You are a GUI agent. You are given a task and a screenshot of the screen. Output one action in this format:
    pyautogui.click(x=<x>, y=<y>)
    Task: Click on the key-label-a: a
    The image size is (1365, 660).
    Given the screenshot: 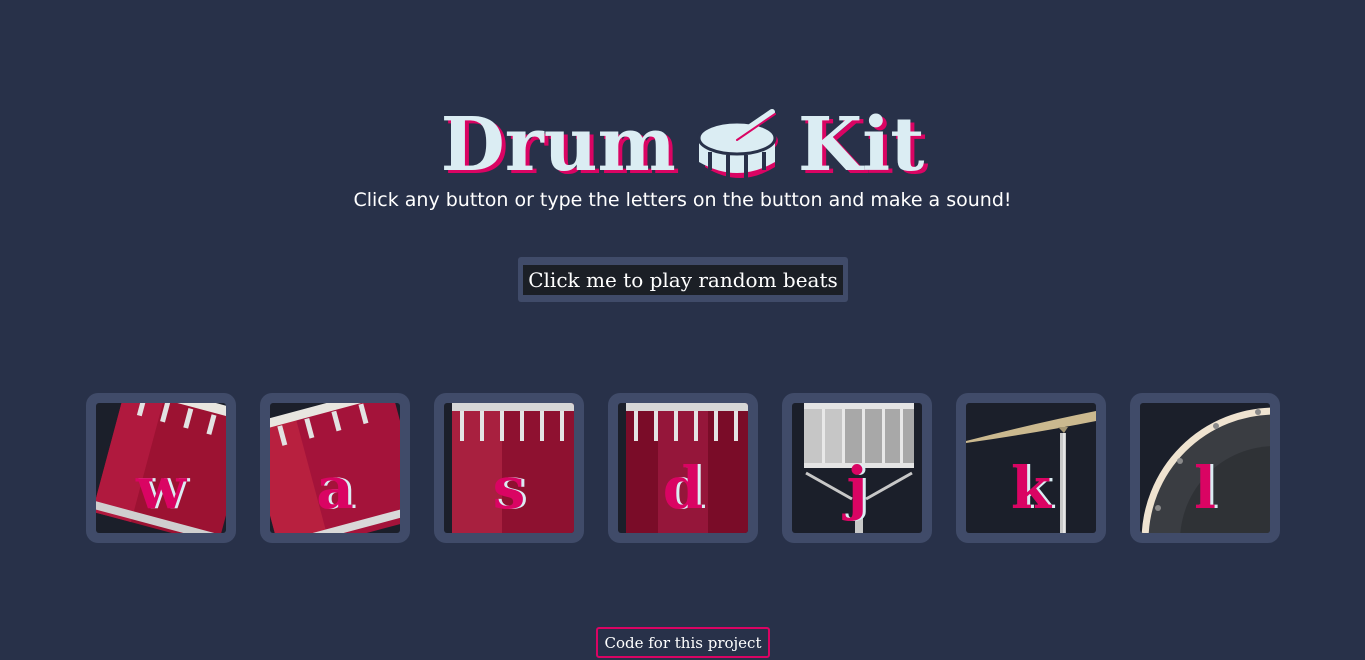 What is the action you would take?
    pyautogui.click(x=335, y=488)
    